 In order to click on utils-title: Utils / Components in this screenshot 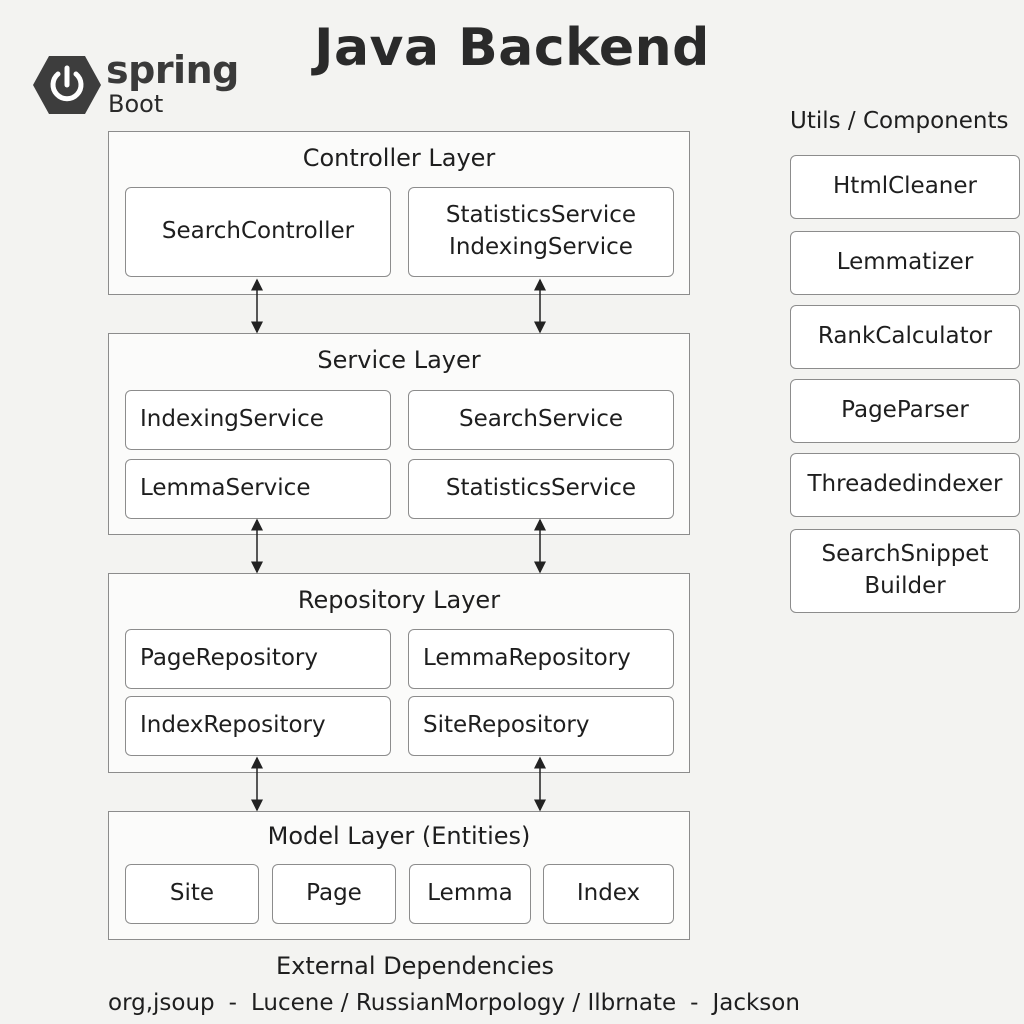, I will do `click(899, 121)`.